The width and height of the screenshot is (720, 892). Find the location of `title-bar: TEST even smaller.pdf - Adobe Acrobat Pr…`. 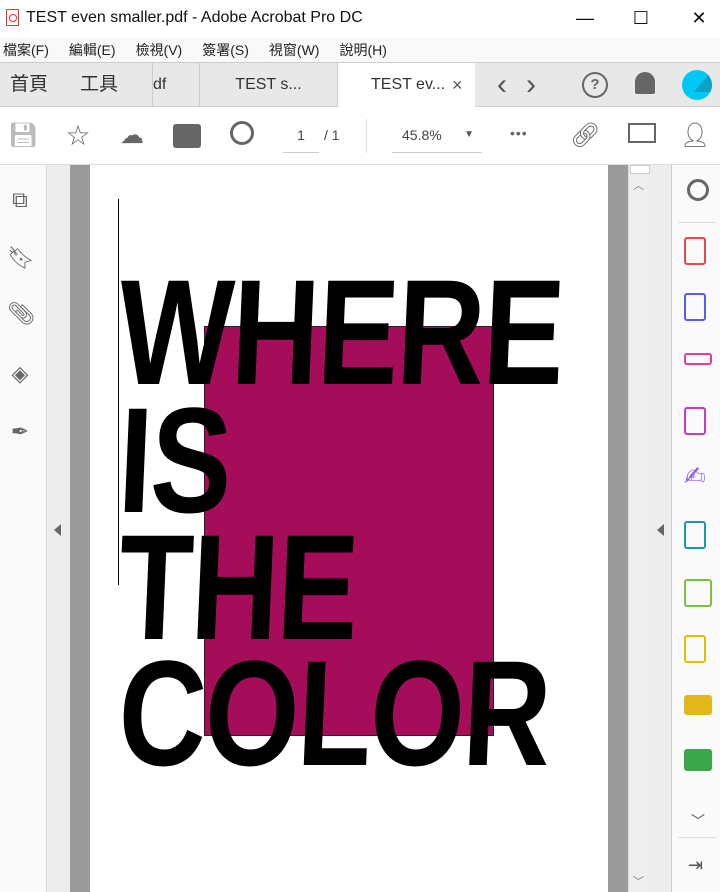

title-bar: TEST even smaller.pdf - Adobe Acrobat Pr… is located at coordinates (360, 18).